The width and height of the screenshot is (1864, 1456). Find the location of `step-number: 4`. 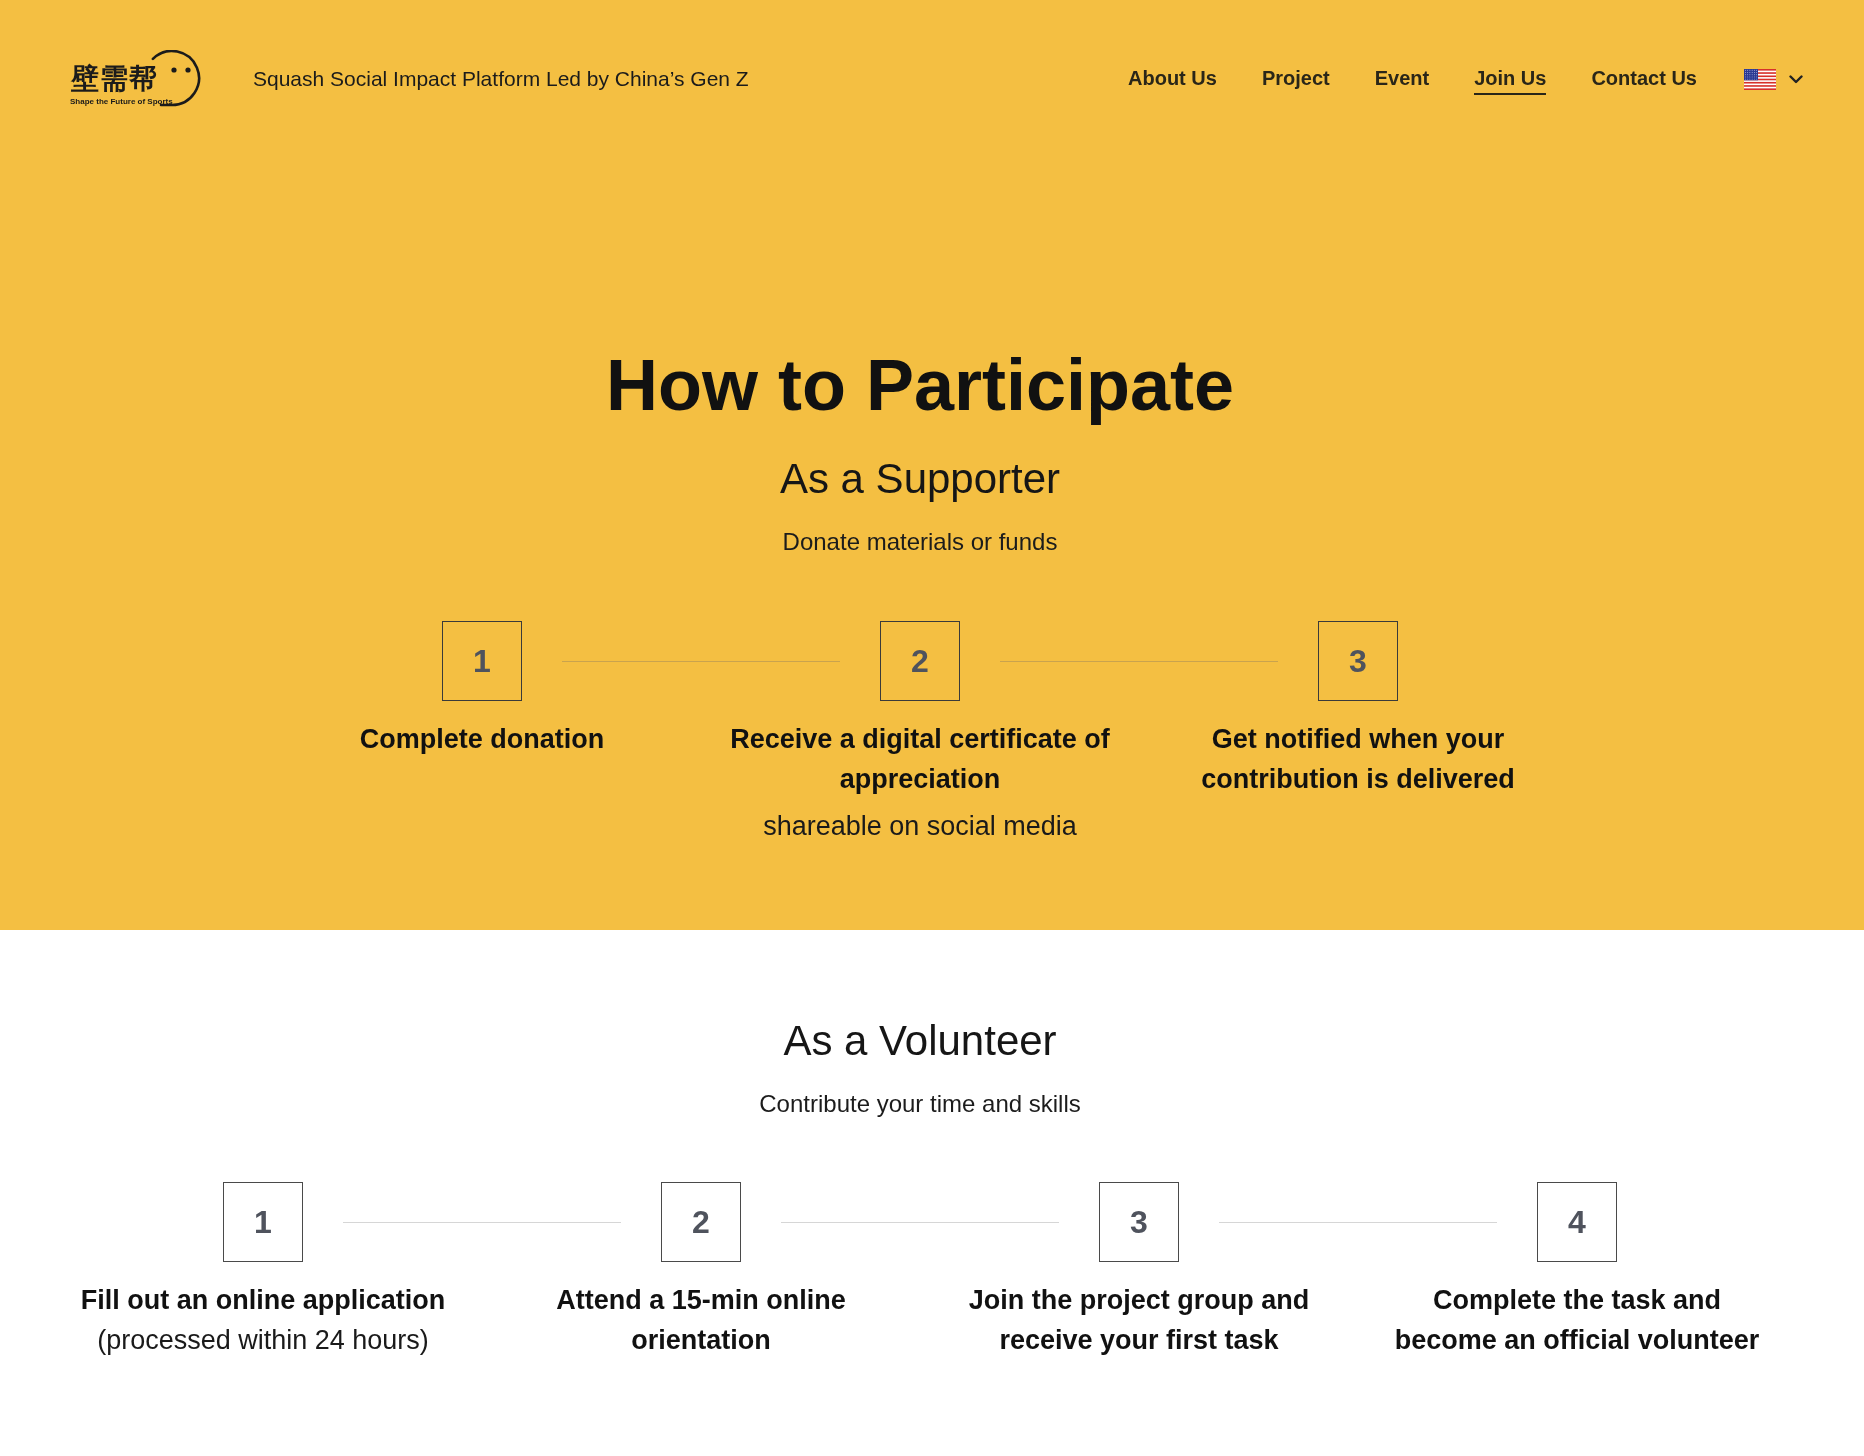

step-number: 4 is located at coordinates (1577, 1222).